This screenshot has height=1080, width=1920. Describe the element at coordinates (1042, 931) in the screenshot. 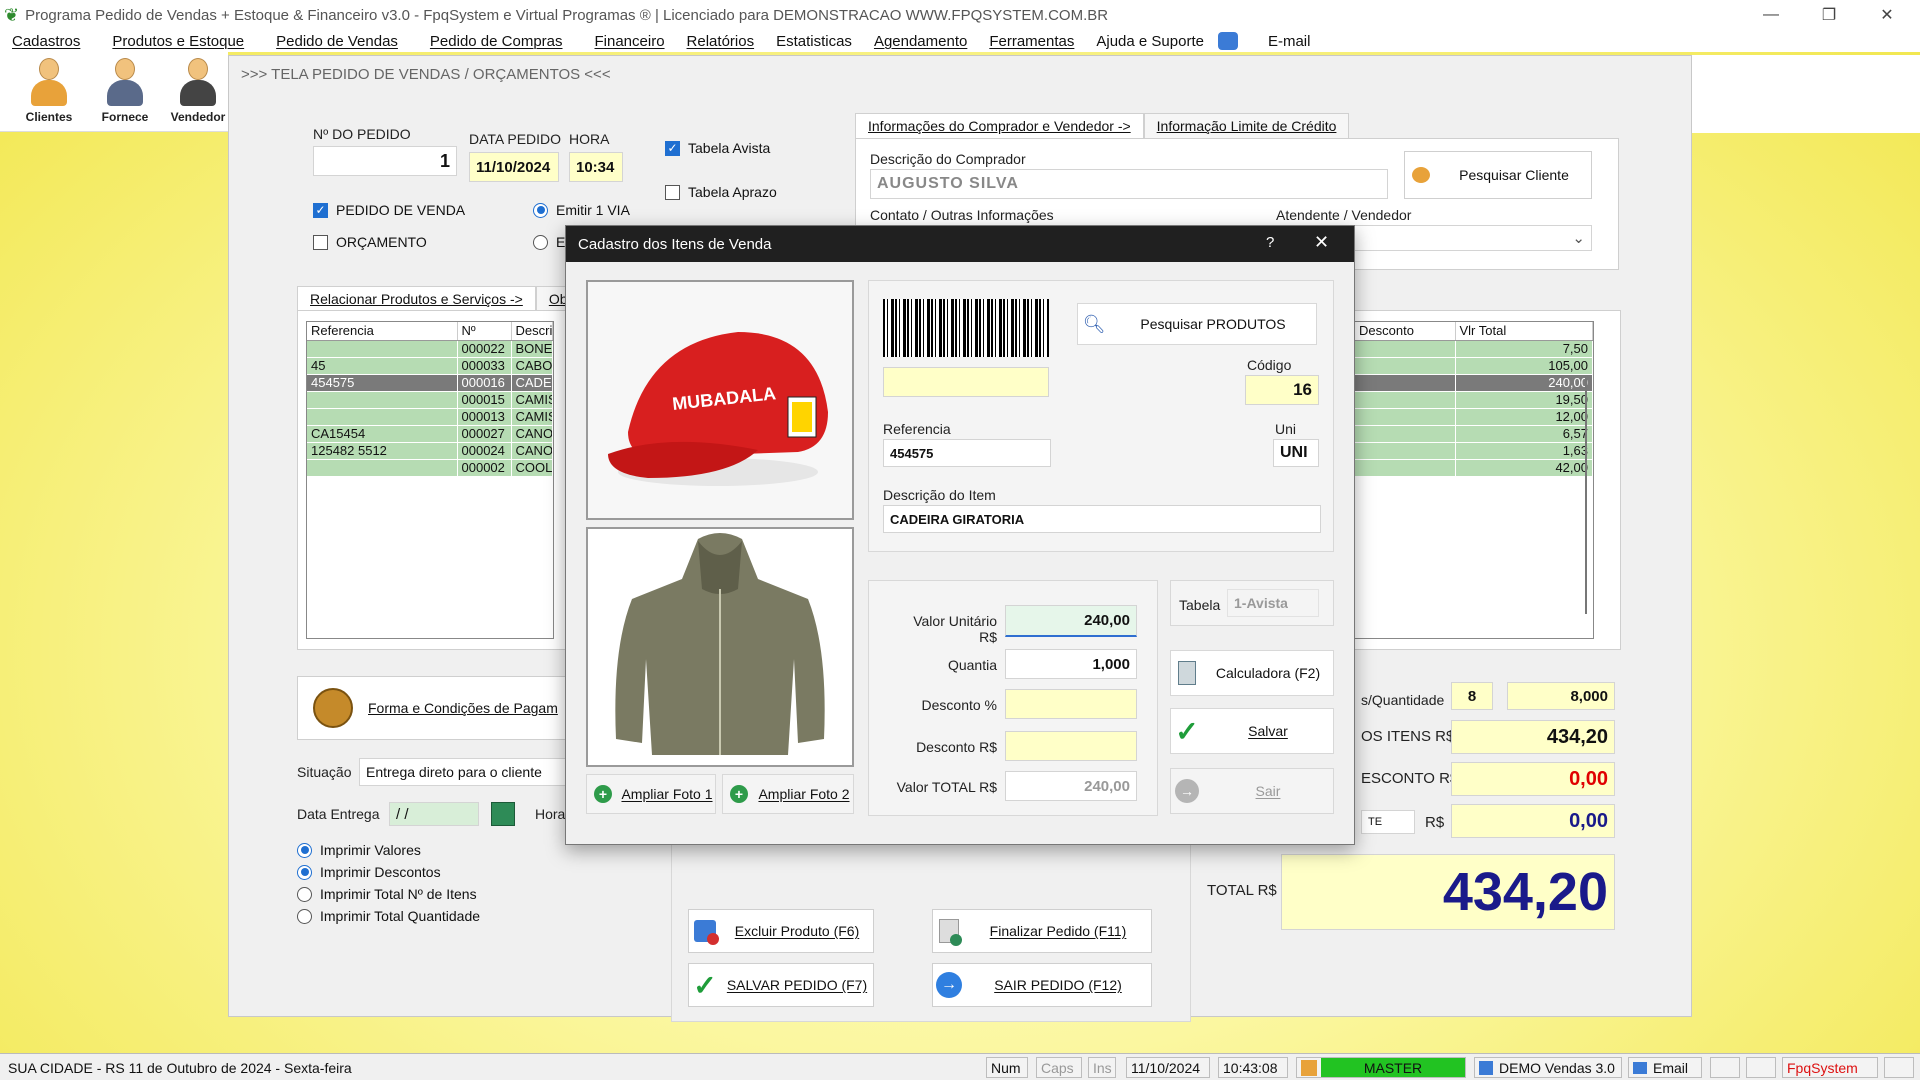

I see `finalizar-pedido-button: Finalizar Pedido (F11)` at that location.